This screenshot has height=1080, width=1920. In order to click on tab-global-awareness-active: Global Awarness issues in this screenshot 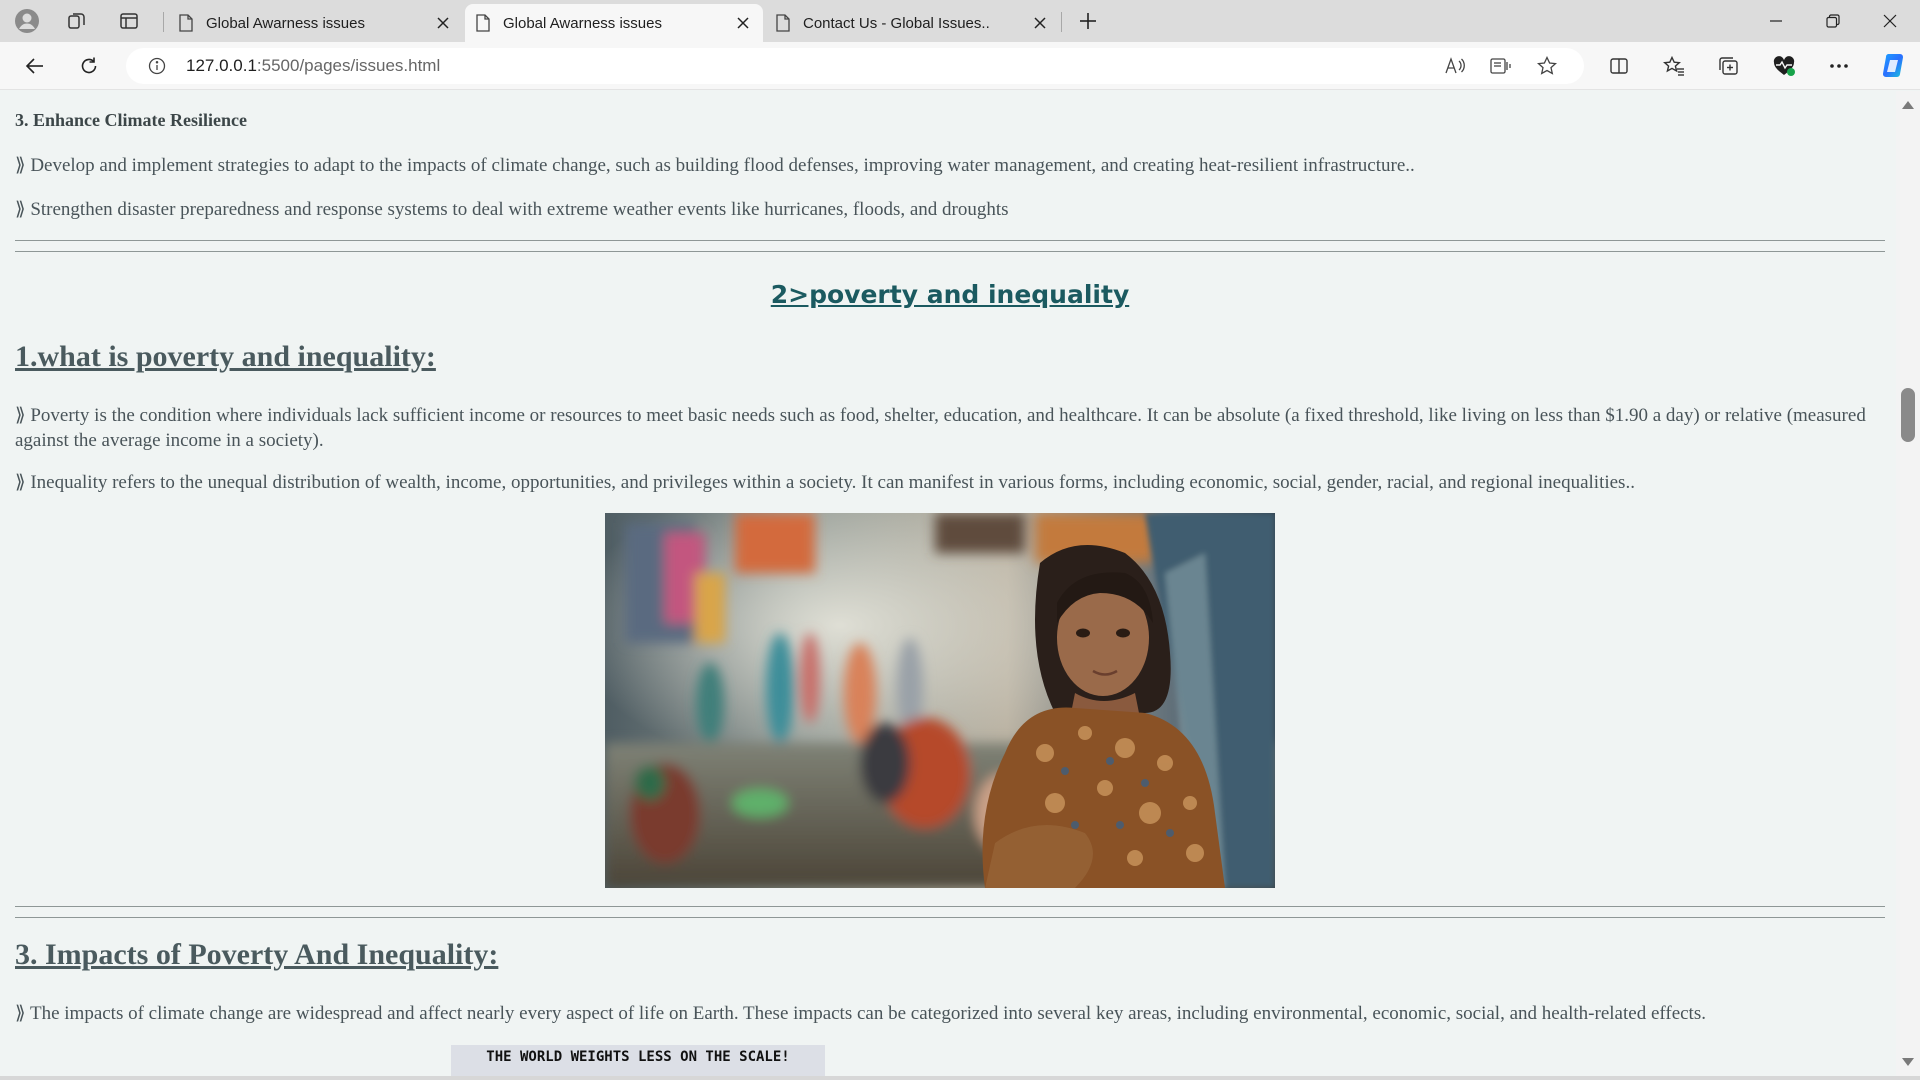, I will do `click(614, 23)`.